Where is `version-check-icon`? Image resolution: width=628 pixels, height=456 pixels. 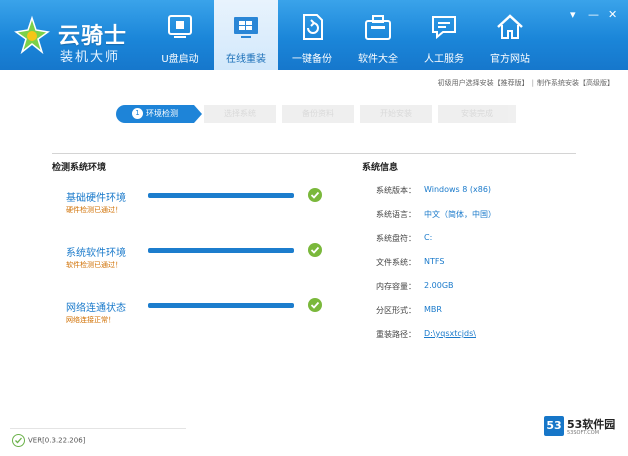 version-check-icon is located at coordinates (18, 440).